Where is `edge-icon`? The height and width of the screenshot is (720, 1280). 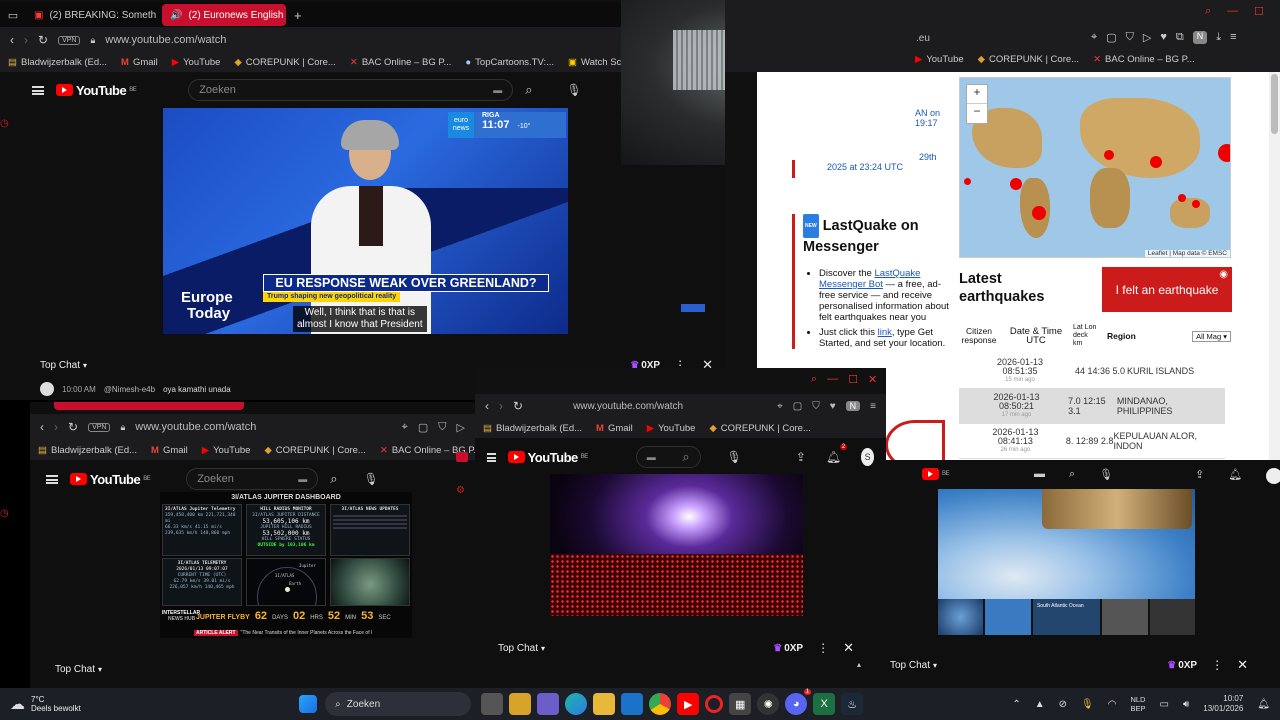 edge-icon is located at coordinates (576, 704).